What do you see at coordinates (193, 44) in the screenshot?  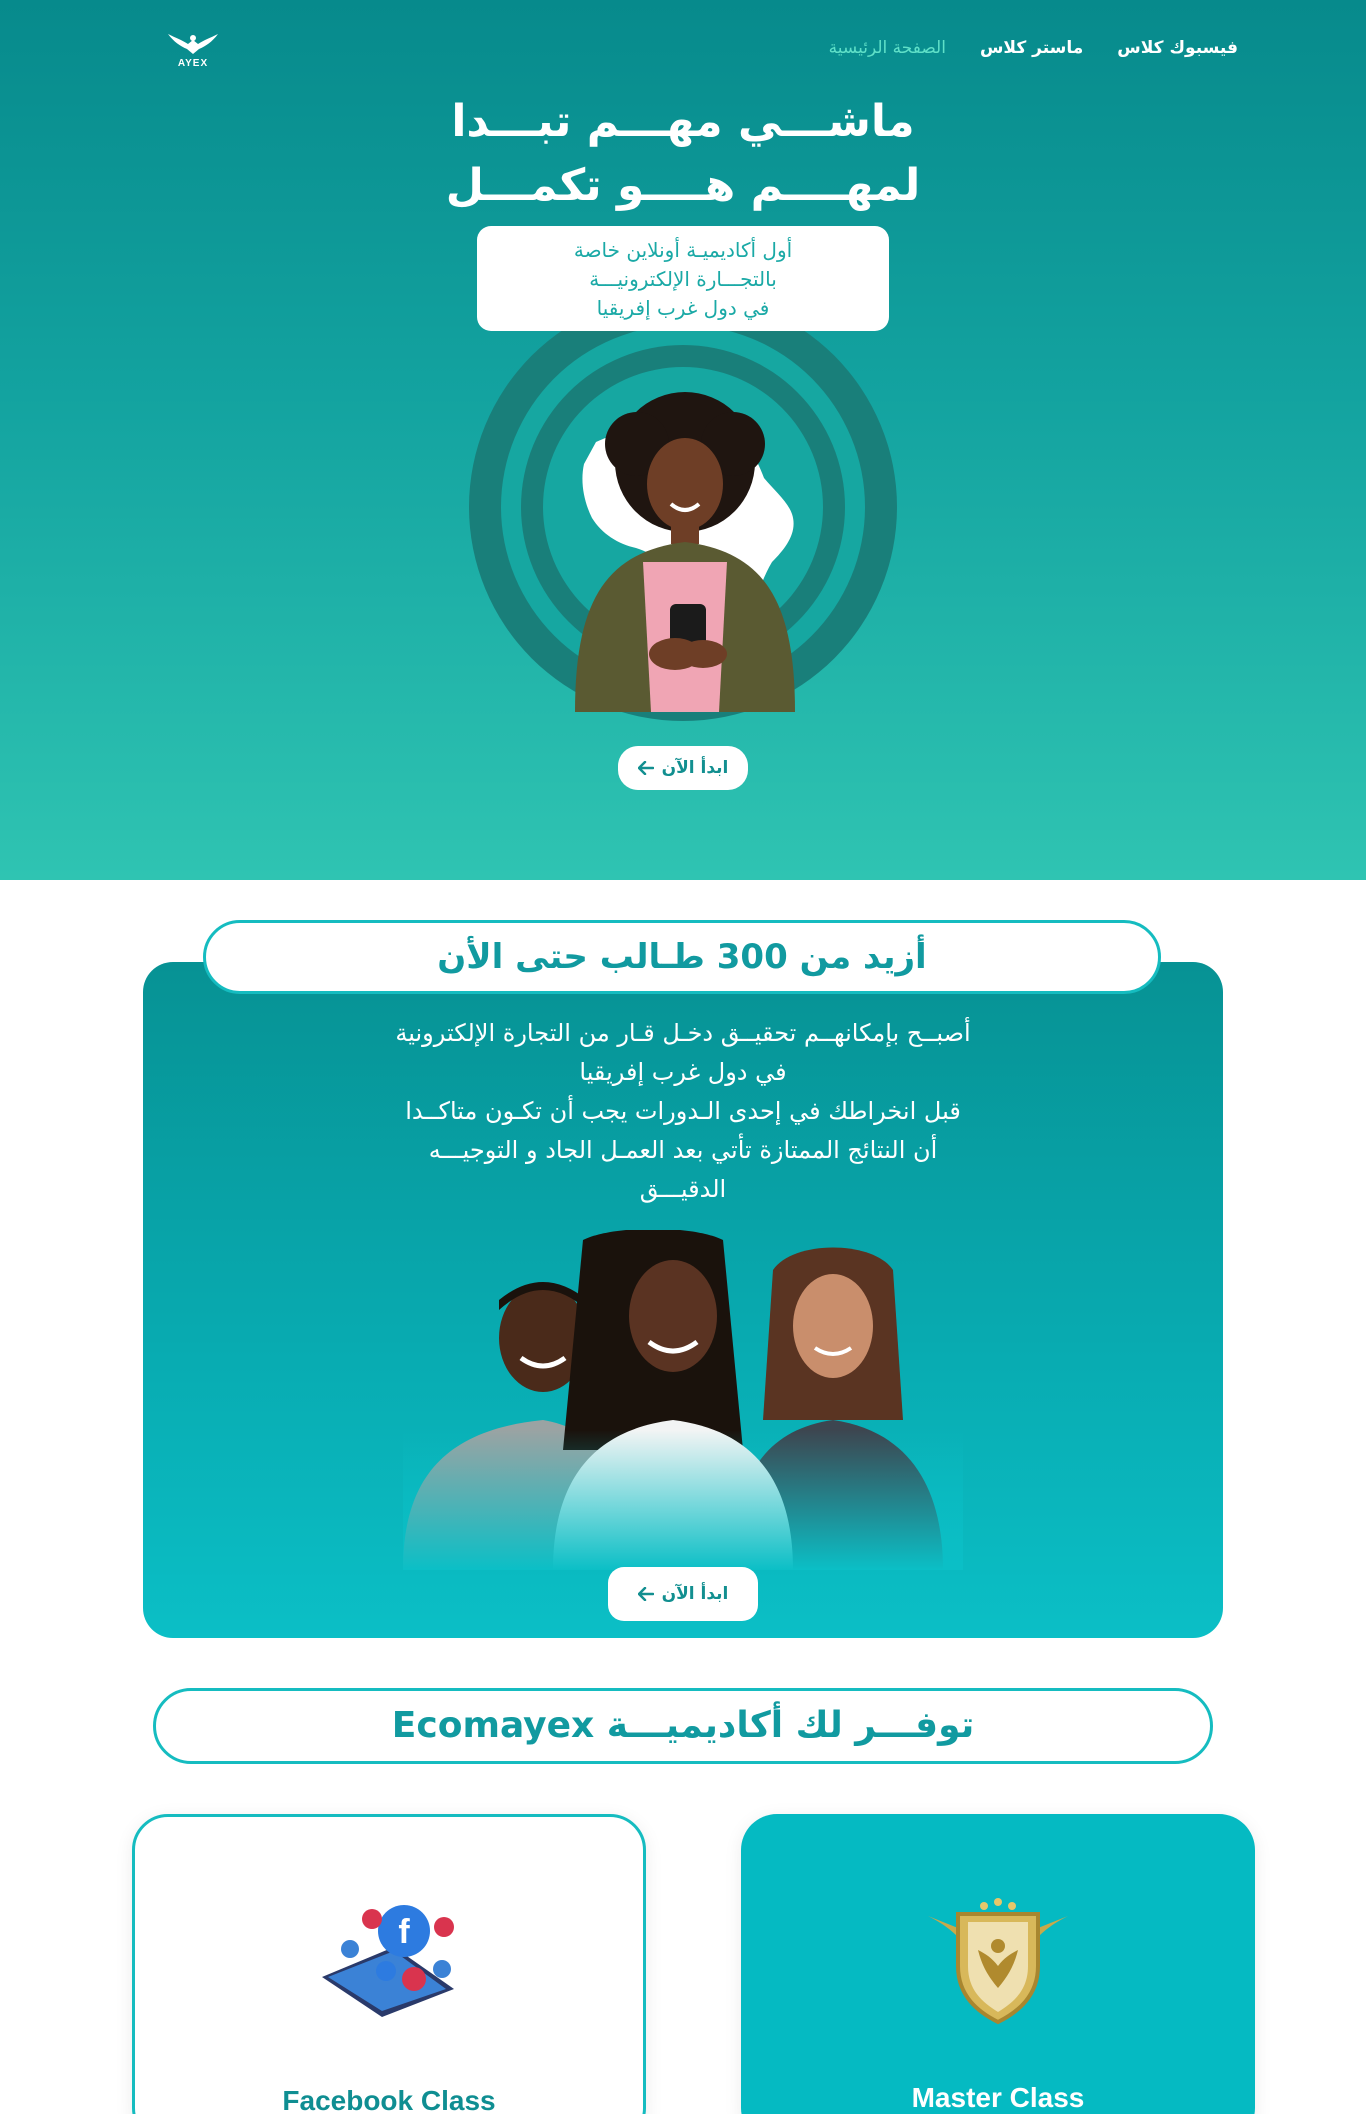 I see `eagle-logo-icon` at bounding box center [193, 44].